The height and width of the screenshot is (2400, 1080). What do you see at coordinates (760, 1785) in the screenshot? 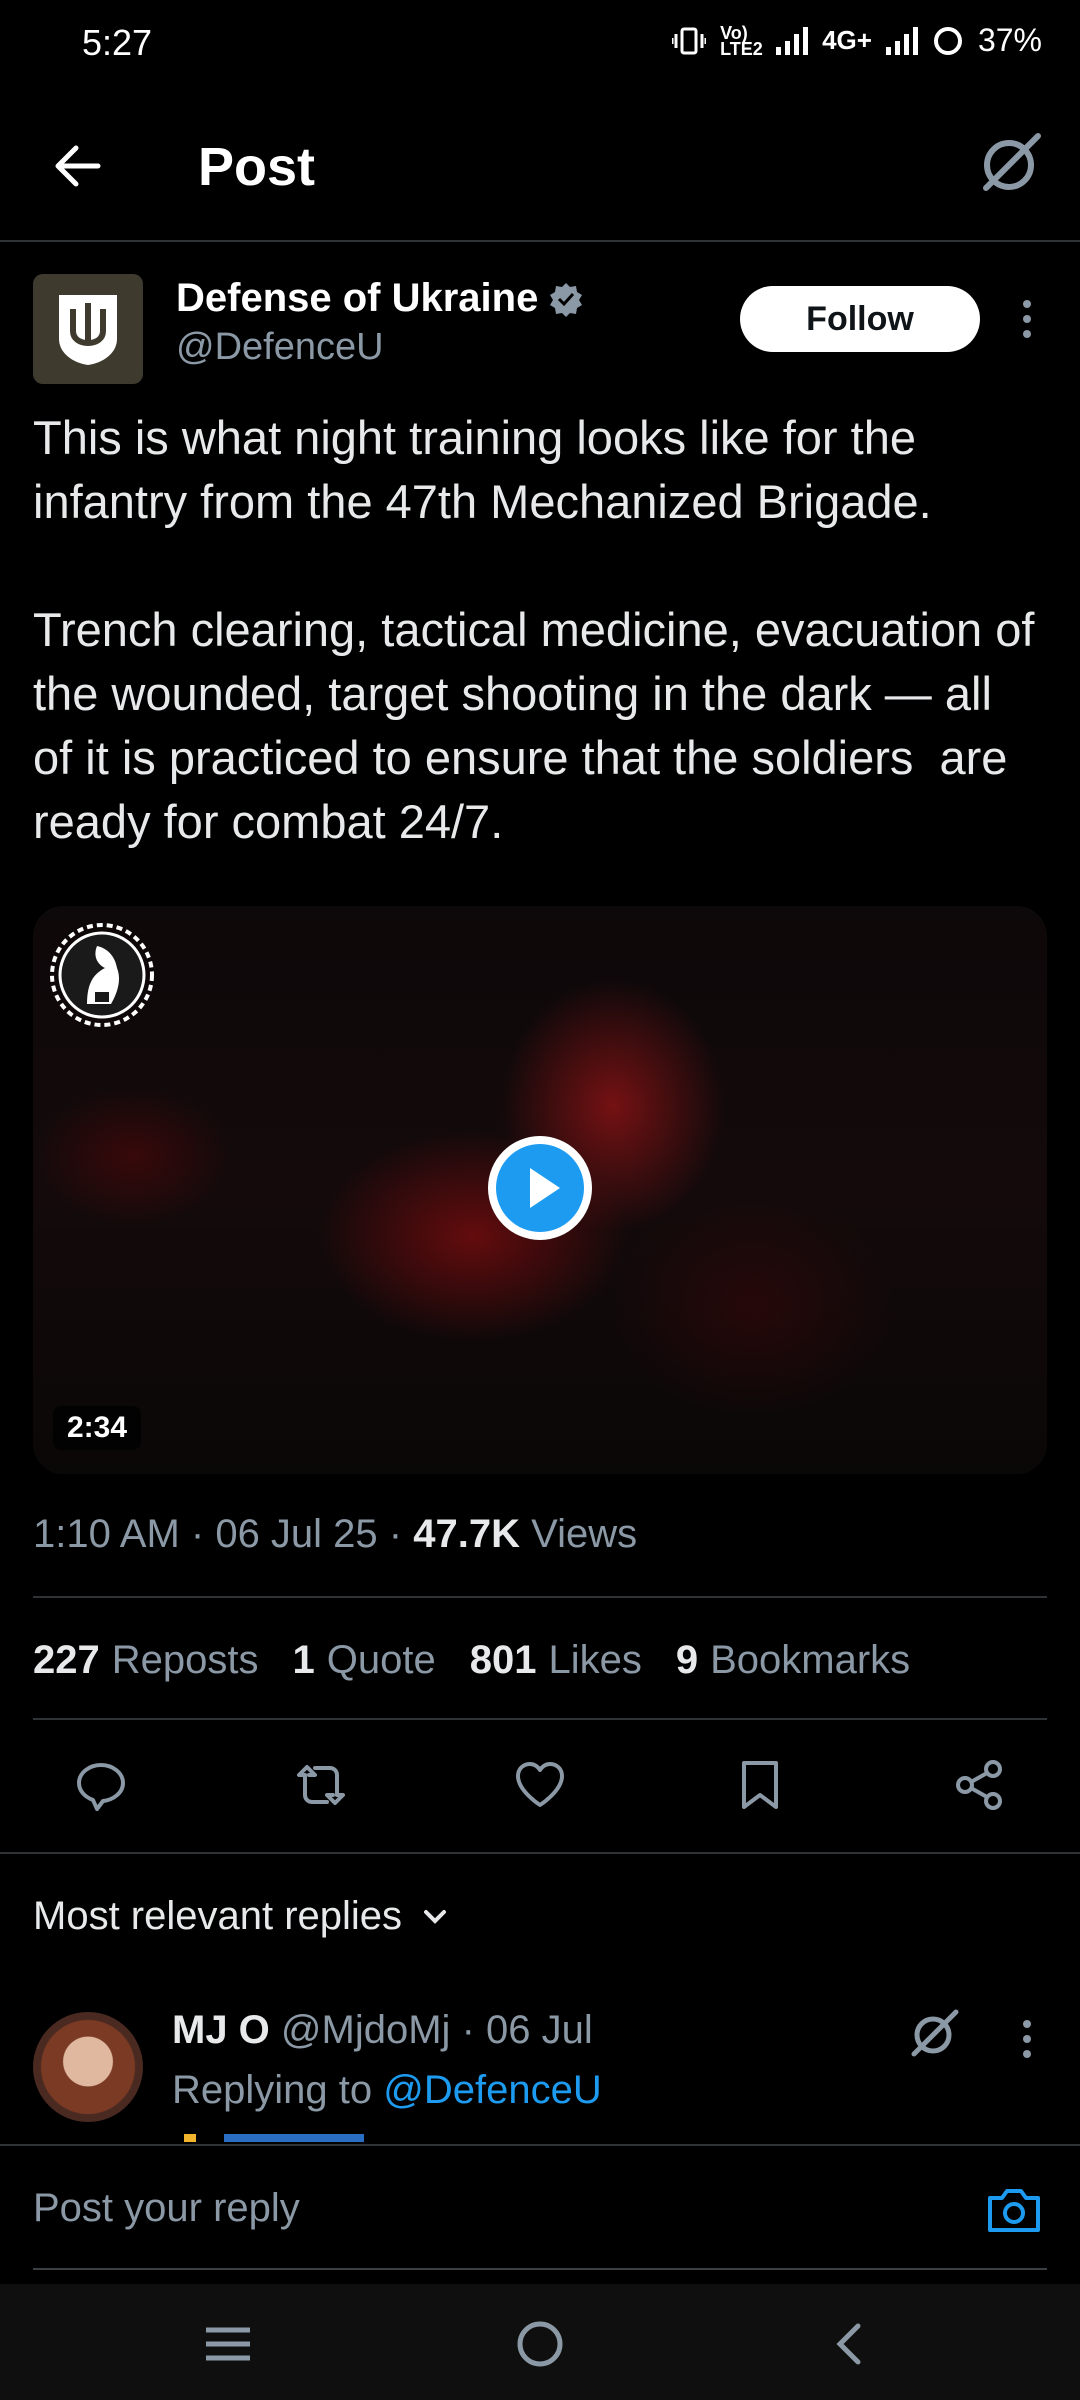
I see `bookmark-icon` at bounding box center [760, 1785].